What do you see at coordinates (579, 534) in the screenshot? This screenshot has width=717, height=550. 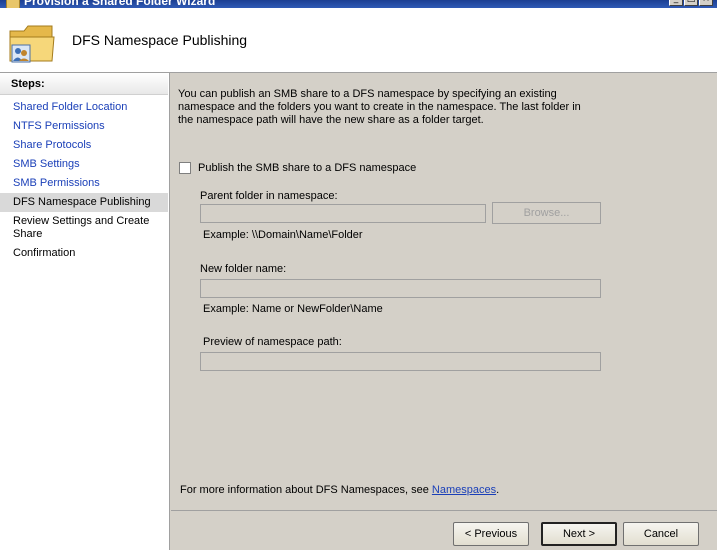 I see `next-button: Next >` at bounding box center [579, 534].